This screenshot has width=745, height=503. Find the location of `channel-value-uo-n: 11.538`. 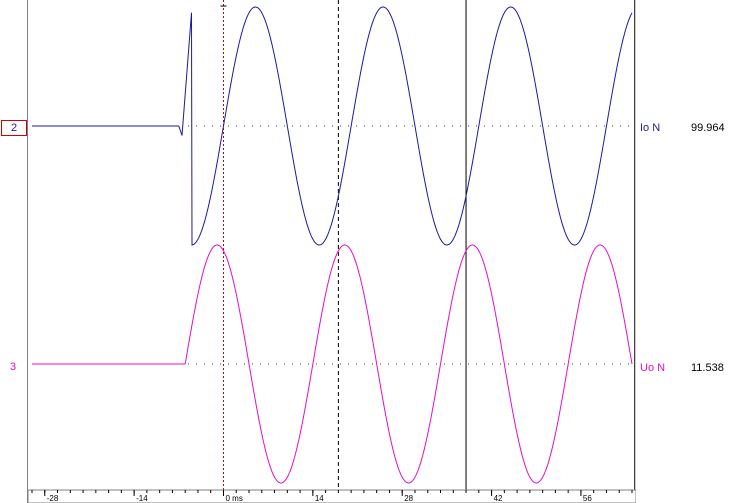

channel-value-uo-n: 11.538 is located at coordinates (707, 368).